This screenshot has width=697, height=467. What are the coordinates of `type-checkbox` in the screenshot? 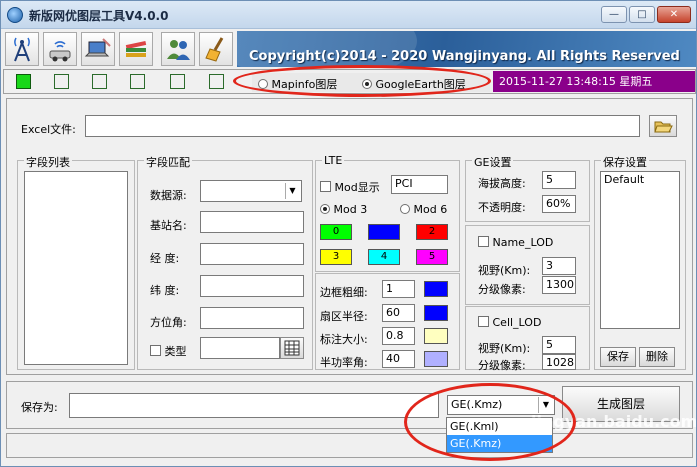 It's located at (155, 350).